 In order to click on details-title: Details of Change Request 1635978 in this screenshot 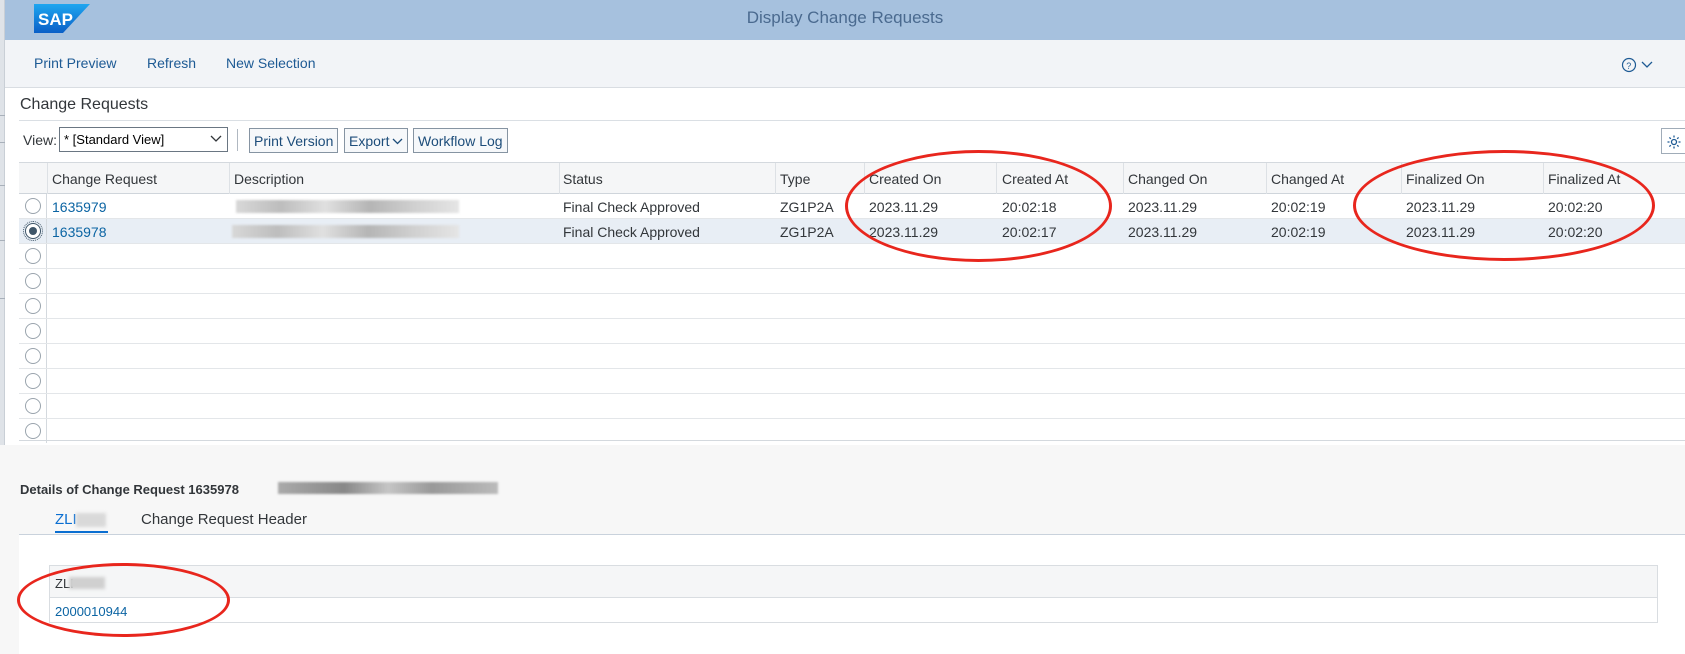, I will do `click(129, 489)`.